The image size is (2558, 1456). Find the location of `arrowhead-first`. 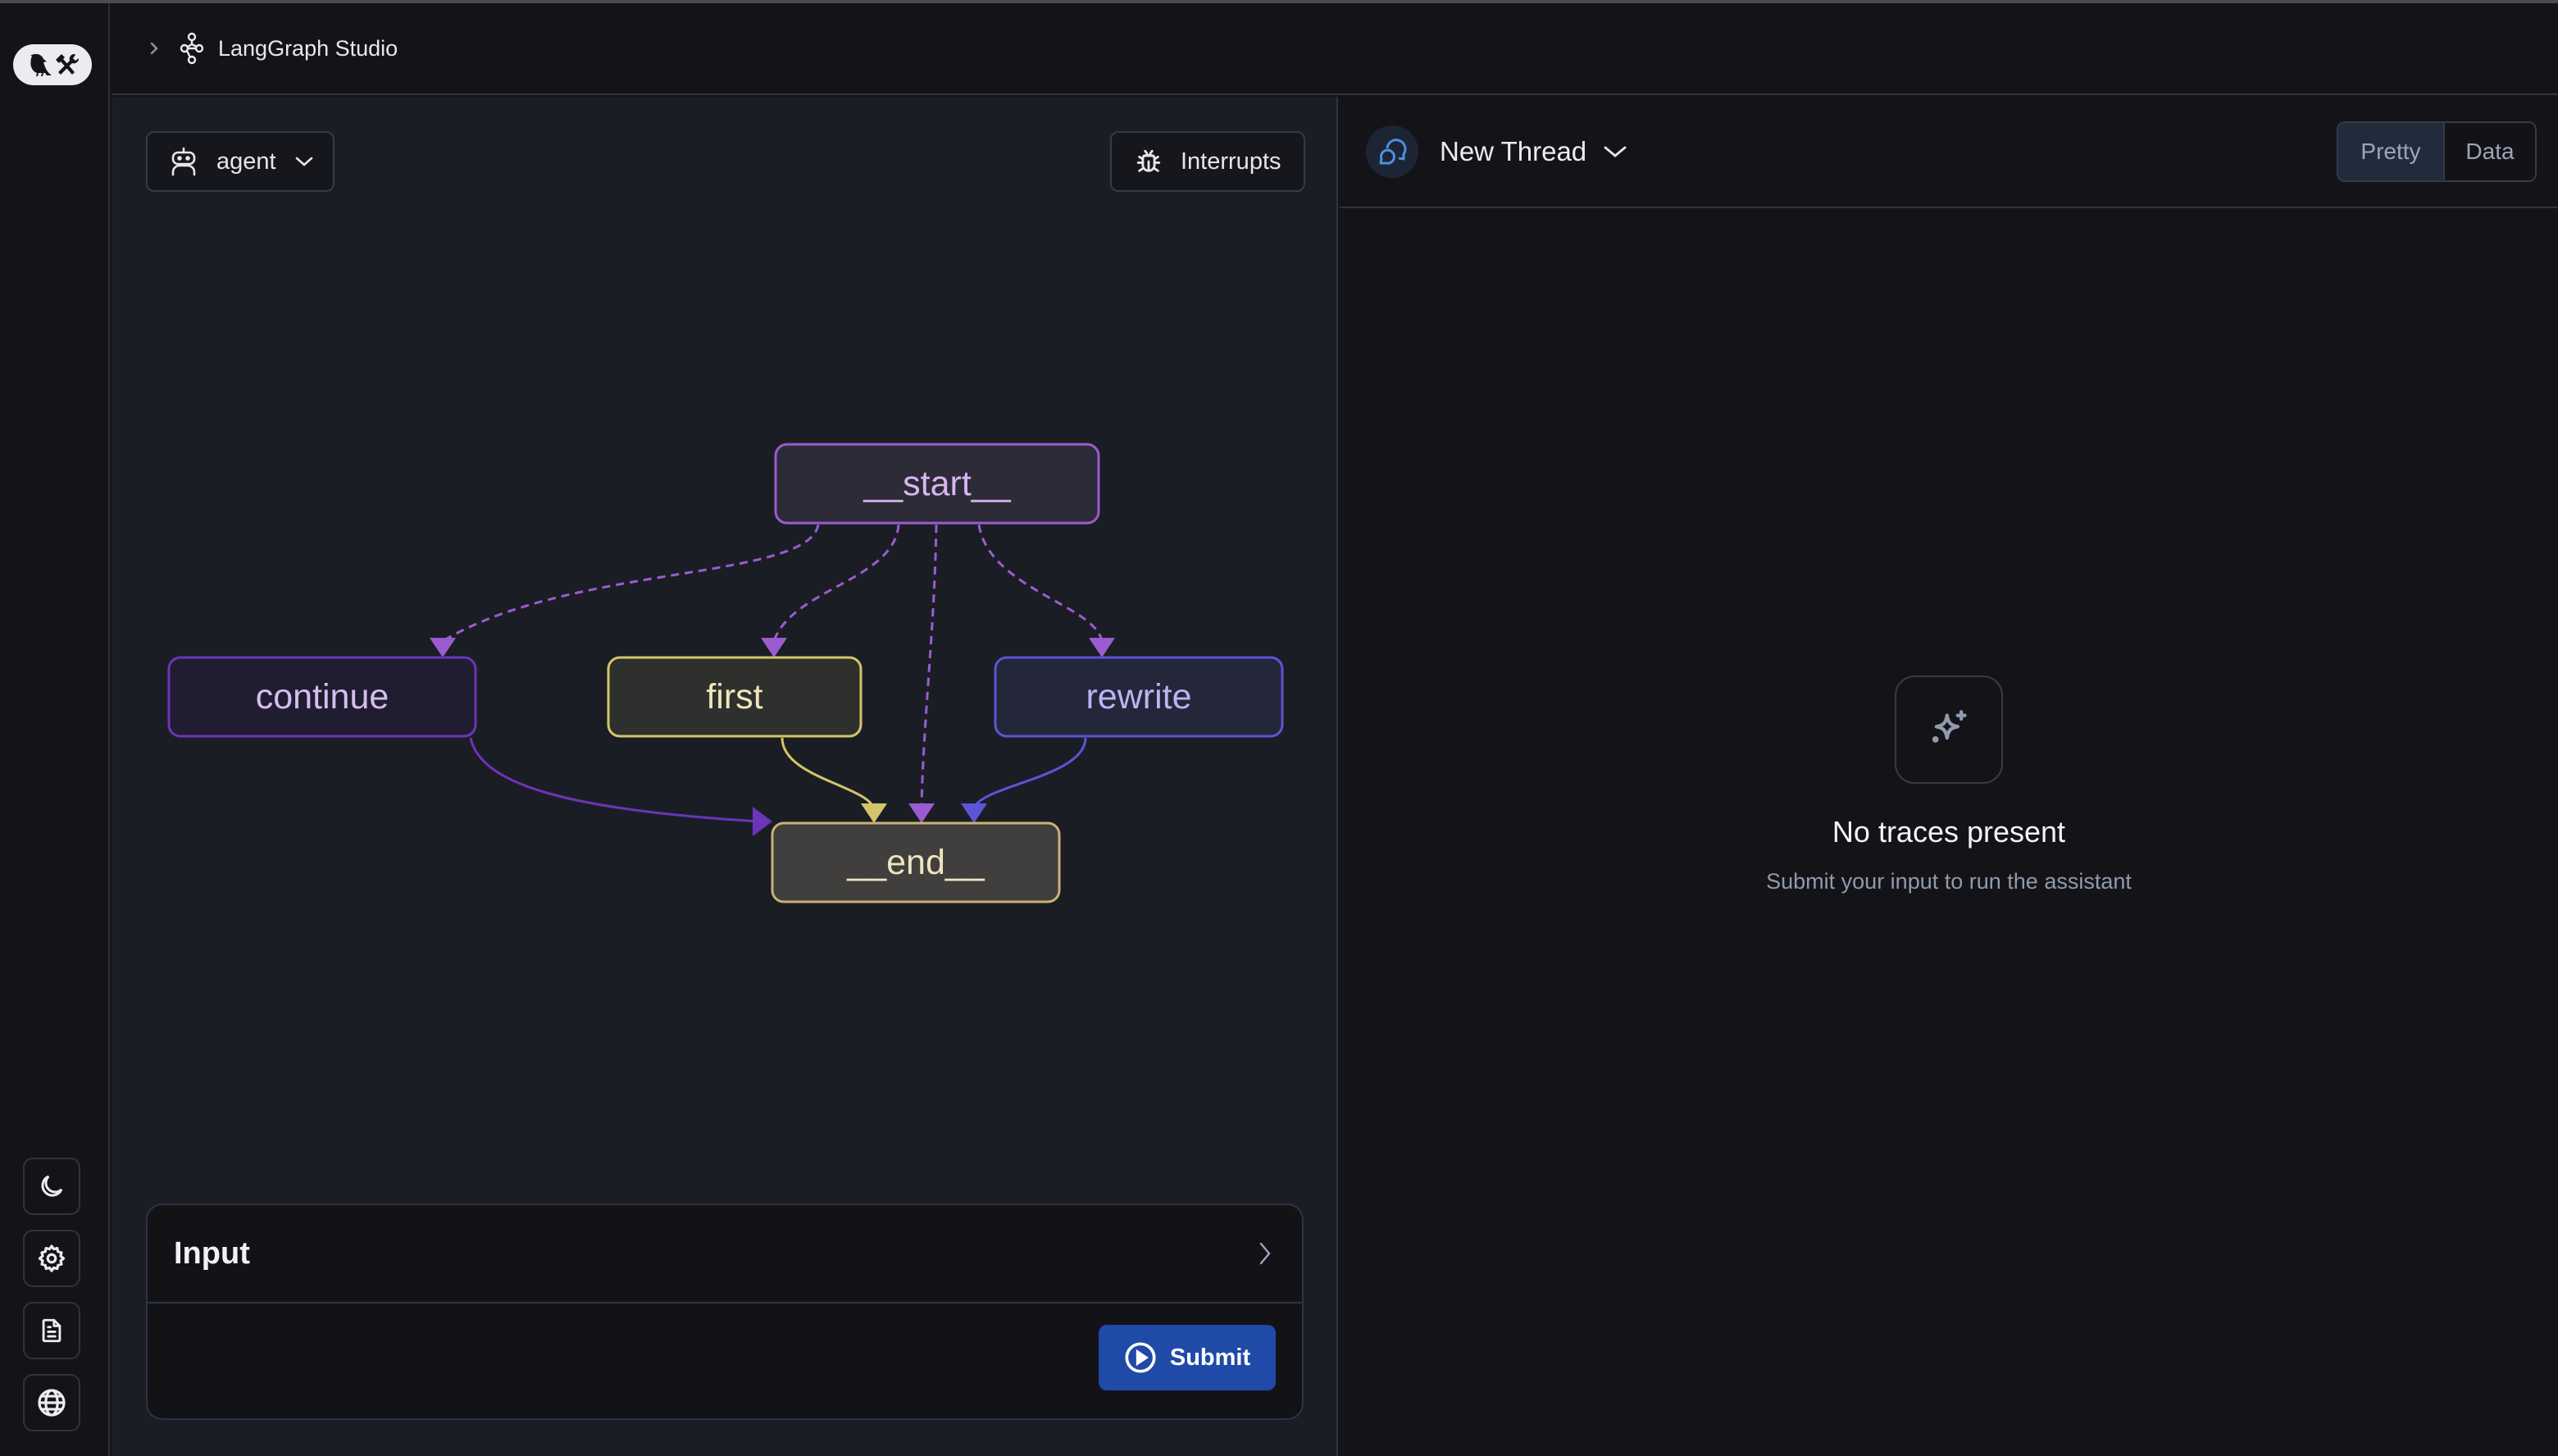

arrowhead-first is located at coordinates (774, 647).